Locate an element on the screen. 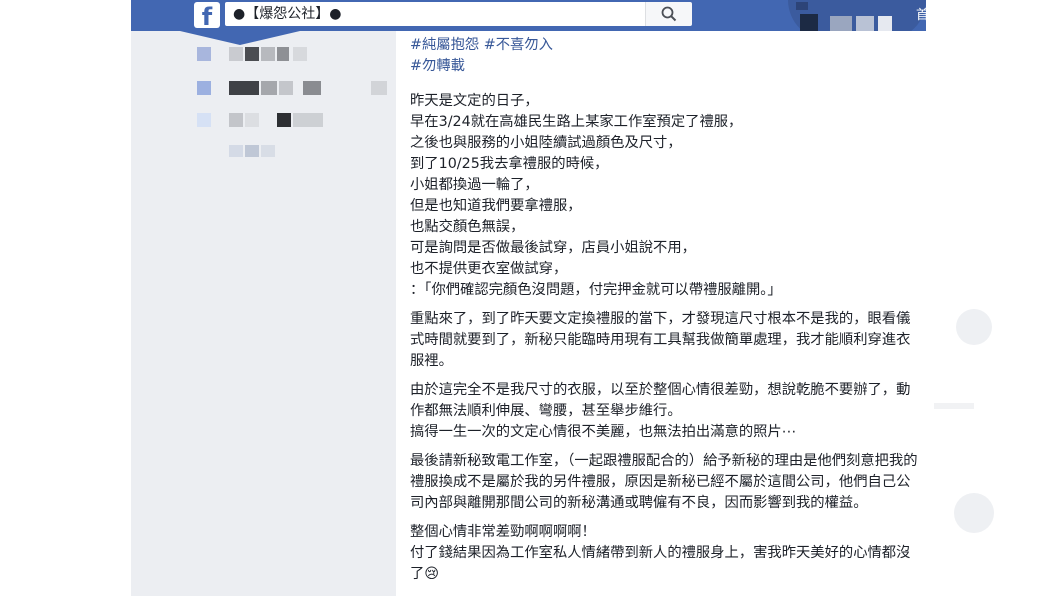 Image resolution: width=1060 pixels, height=596 pixels. story-line: 也不提供更衣室做試穿， is located at coordinates (489, 269).